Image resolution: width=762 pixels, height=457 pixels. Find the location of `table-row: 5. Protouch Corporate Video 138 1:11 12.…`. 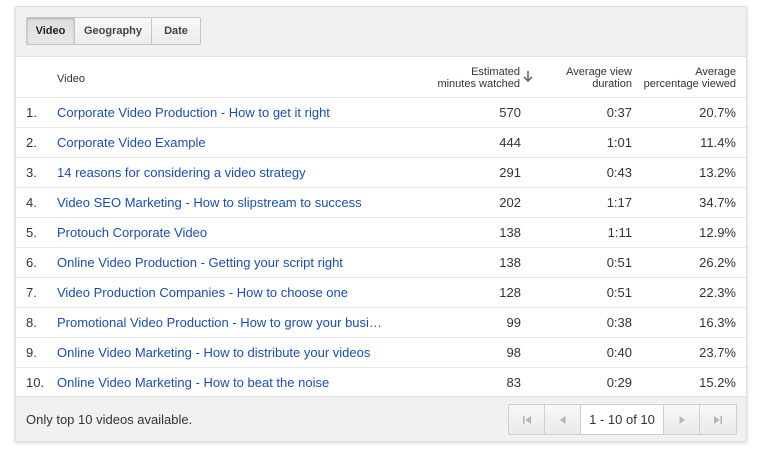

table-row: 5. Protouch Corporate Video 138 1:11 12.… is located at coordinates (381, 233).